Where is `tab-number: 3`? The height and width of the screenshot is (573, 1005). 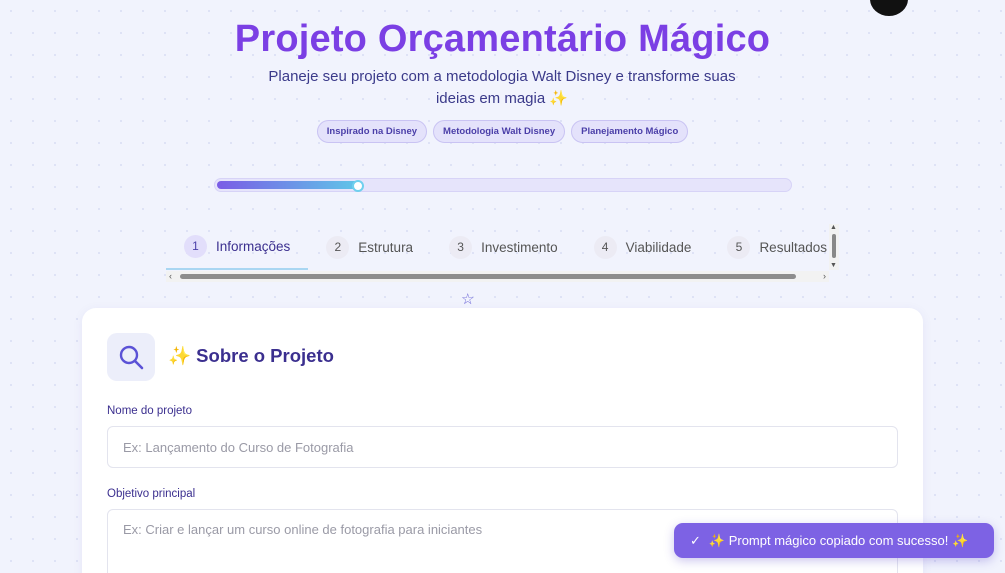
tab-number: 3 is located at coordinates (461, 247).